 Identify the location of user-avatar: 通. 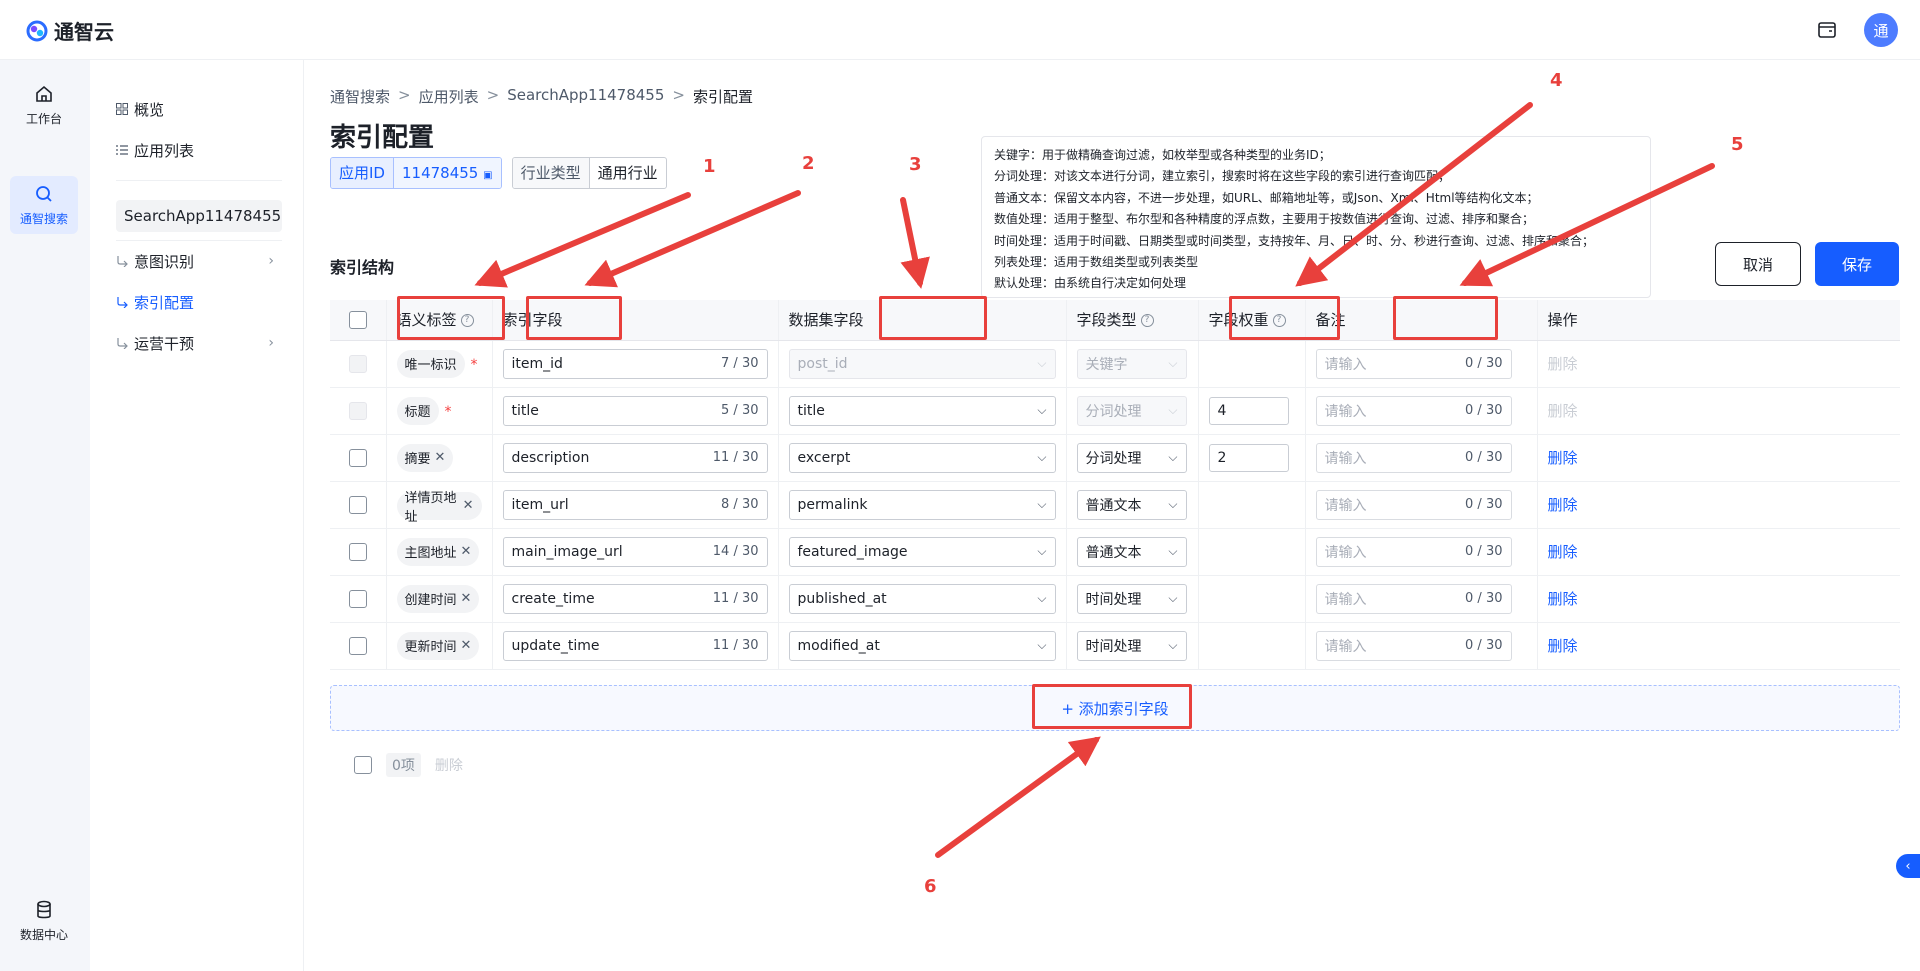
(1881, 30).